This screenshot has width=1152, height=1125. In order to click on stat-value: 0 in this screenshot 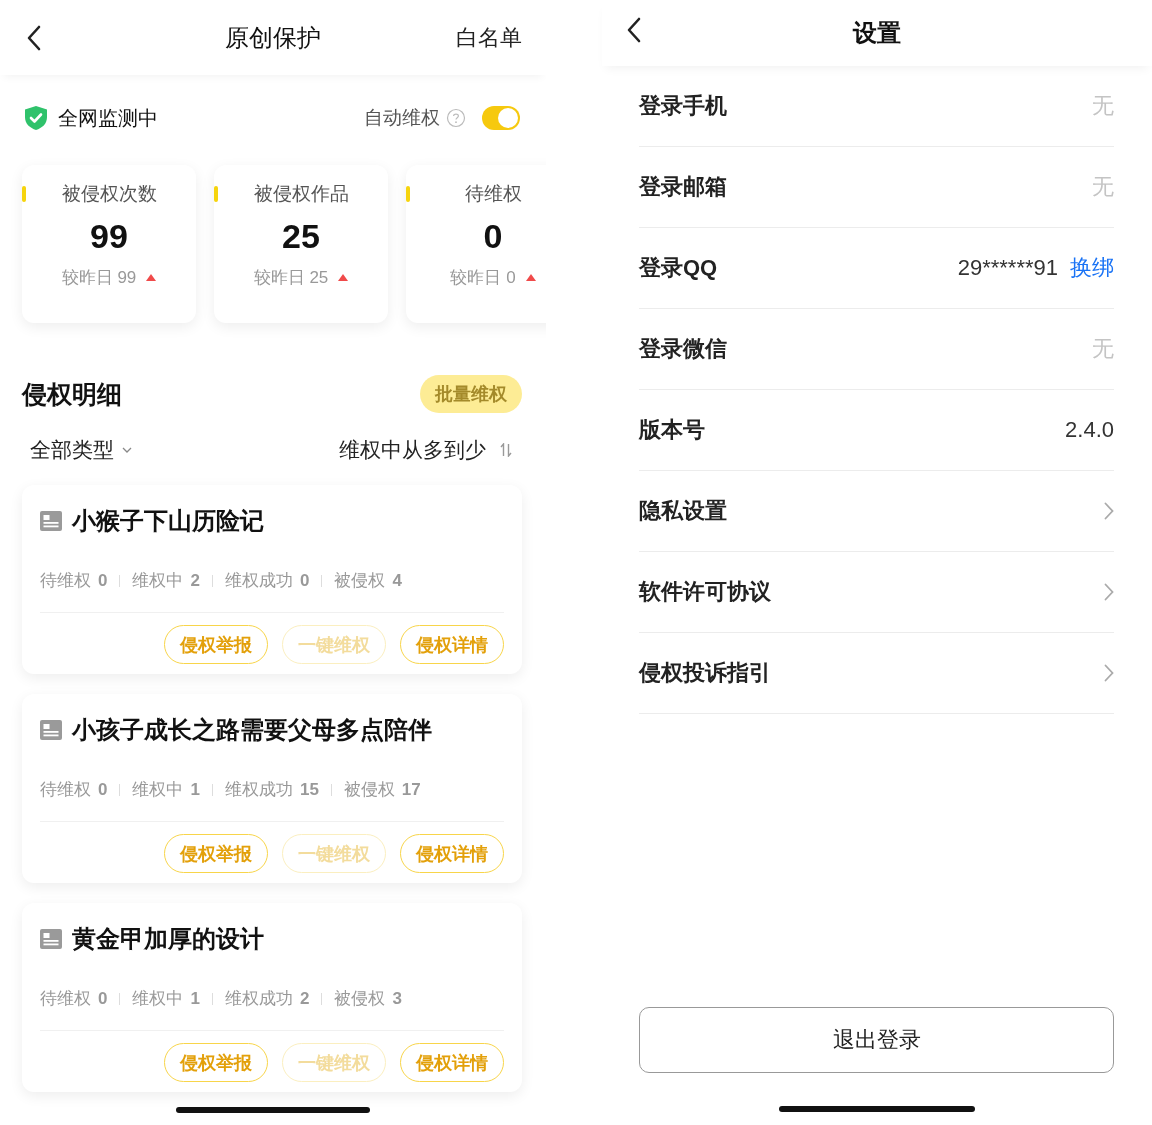, I will do `click(493, 236)`.